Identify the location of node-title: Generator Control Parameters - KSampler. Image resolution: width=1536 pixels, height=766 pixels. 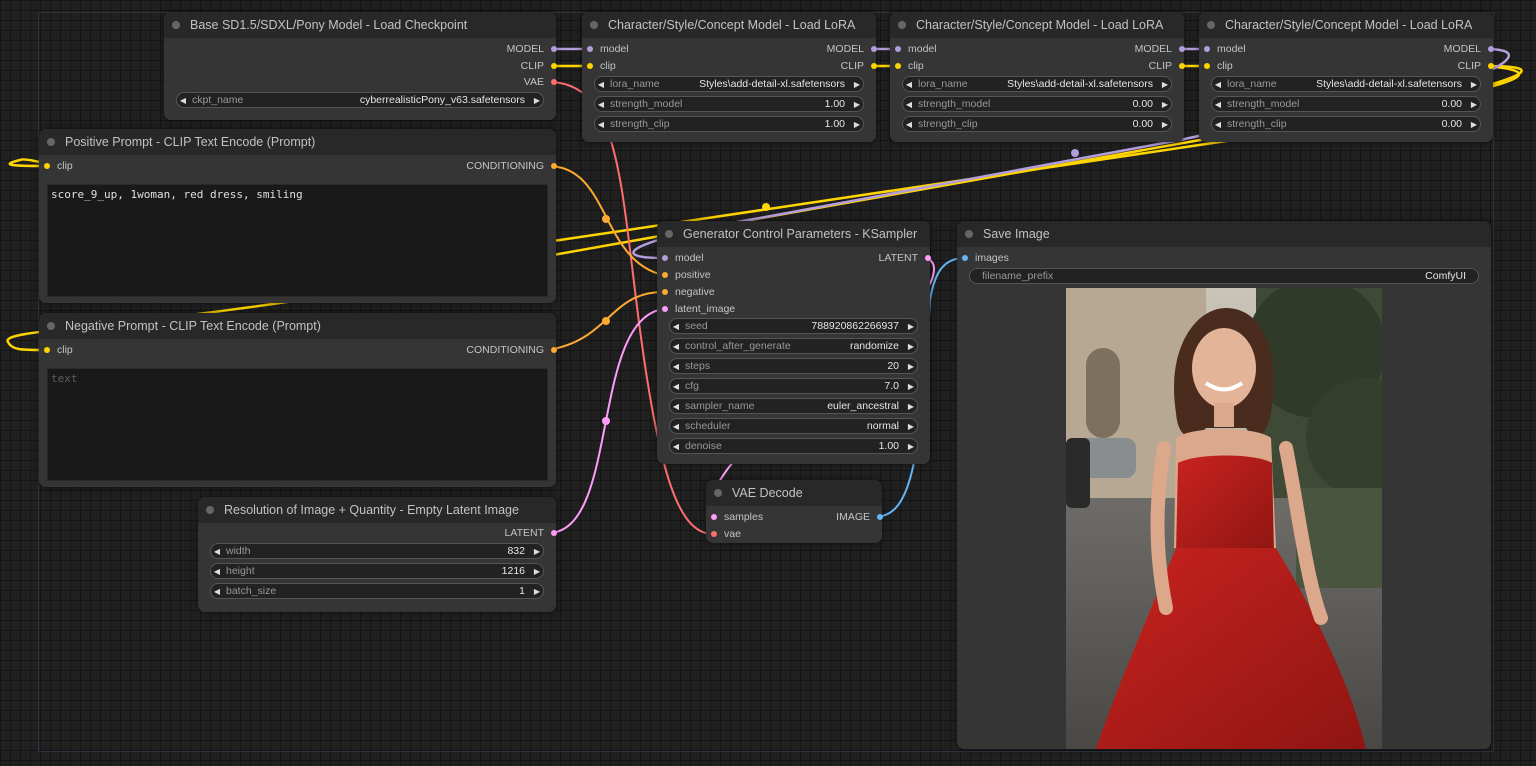
(793, 234).